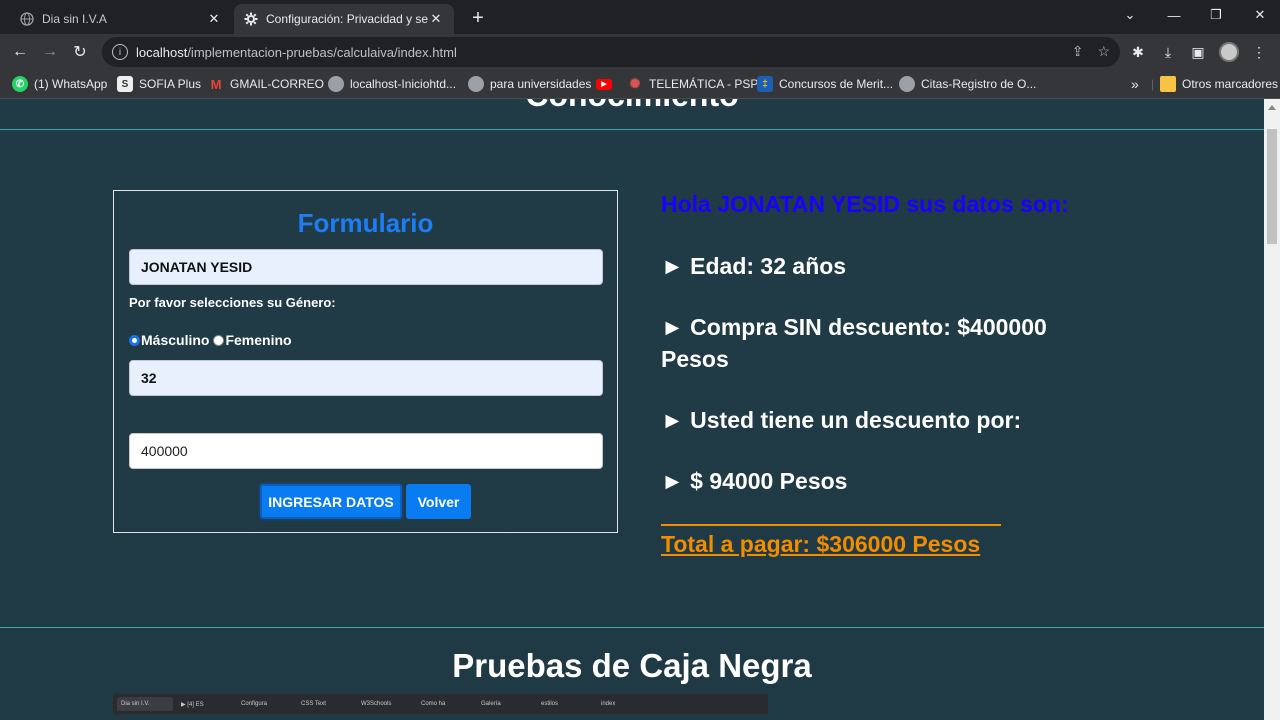 The image size is (1280, 720). Describe the element at coordinates (366, 267) in the screenshot. I see `name-input` at that location.